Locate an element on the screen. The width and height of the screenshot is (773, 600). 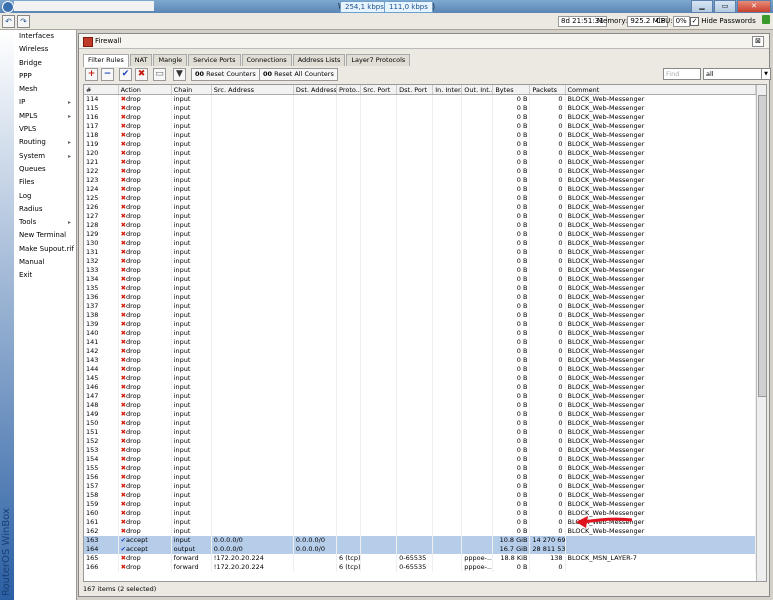
table-row: 153 ✖drop input 0 B 0 BLOCK_Web-Messenger is located at coordinates (420, 450).